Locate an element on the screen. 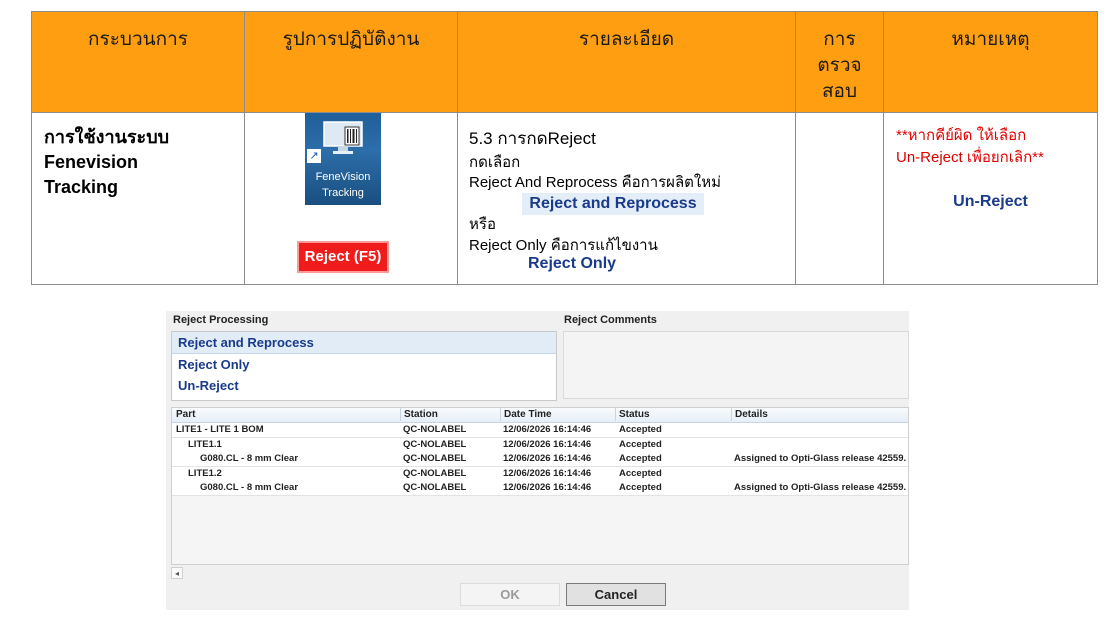 This screenshot has width=1110, height=628. horizontal-scrollbar: ◂ is located at coordinates (540, 573).